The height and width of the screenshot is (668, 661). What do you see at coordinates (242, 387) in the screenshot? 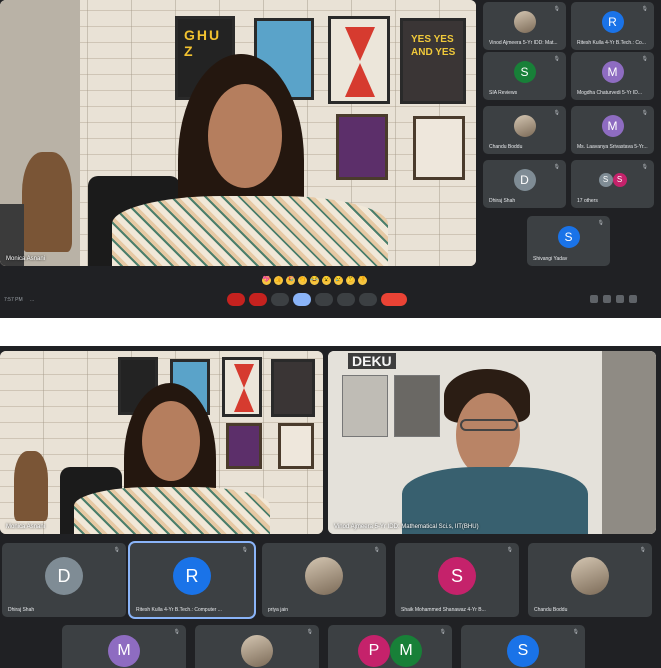
I see `poster-hourglass-small` at bounding box center [242, 387].